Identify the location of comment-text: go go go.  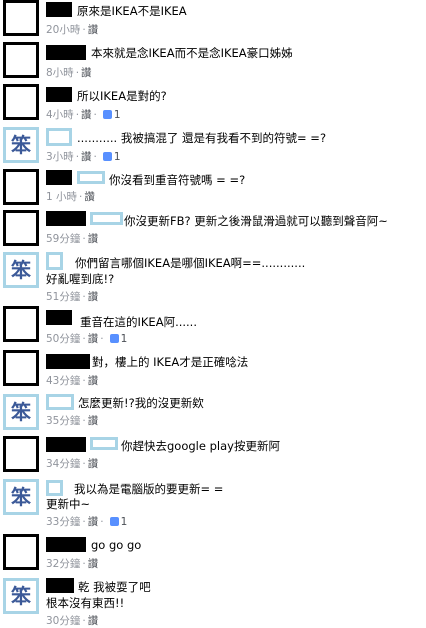
(116, 545).